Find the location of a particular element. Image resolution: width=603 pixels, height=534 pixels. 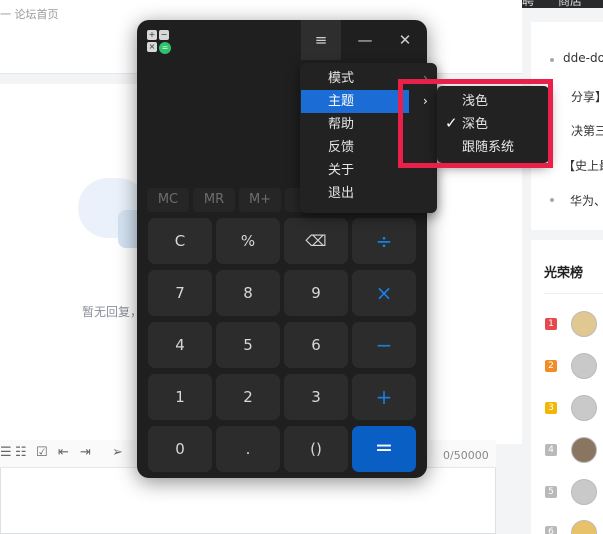

outdent-icon: ⇤ is located at coordinates (63, 452).